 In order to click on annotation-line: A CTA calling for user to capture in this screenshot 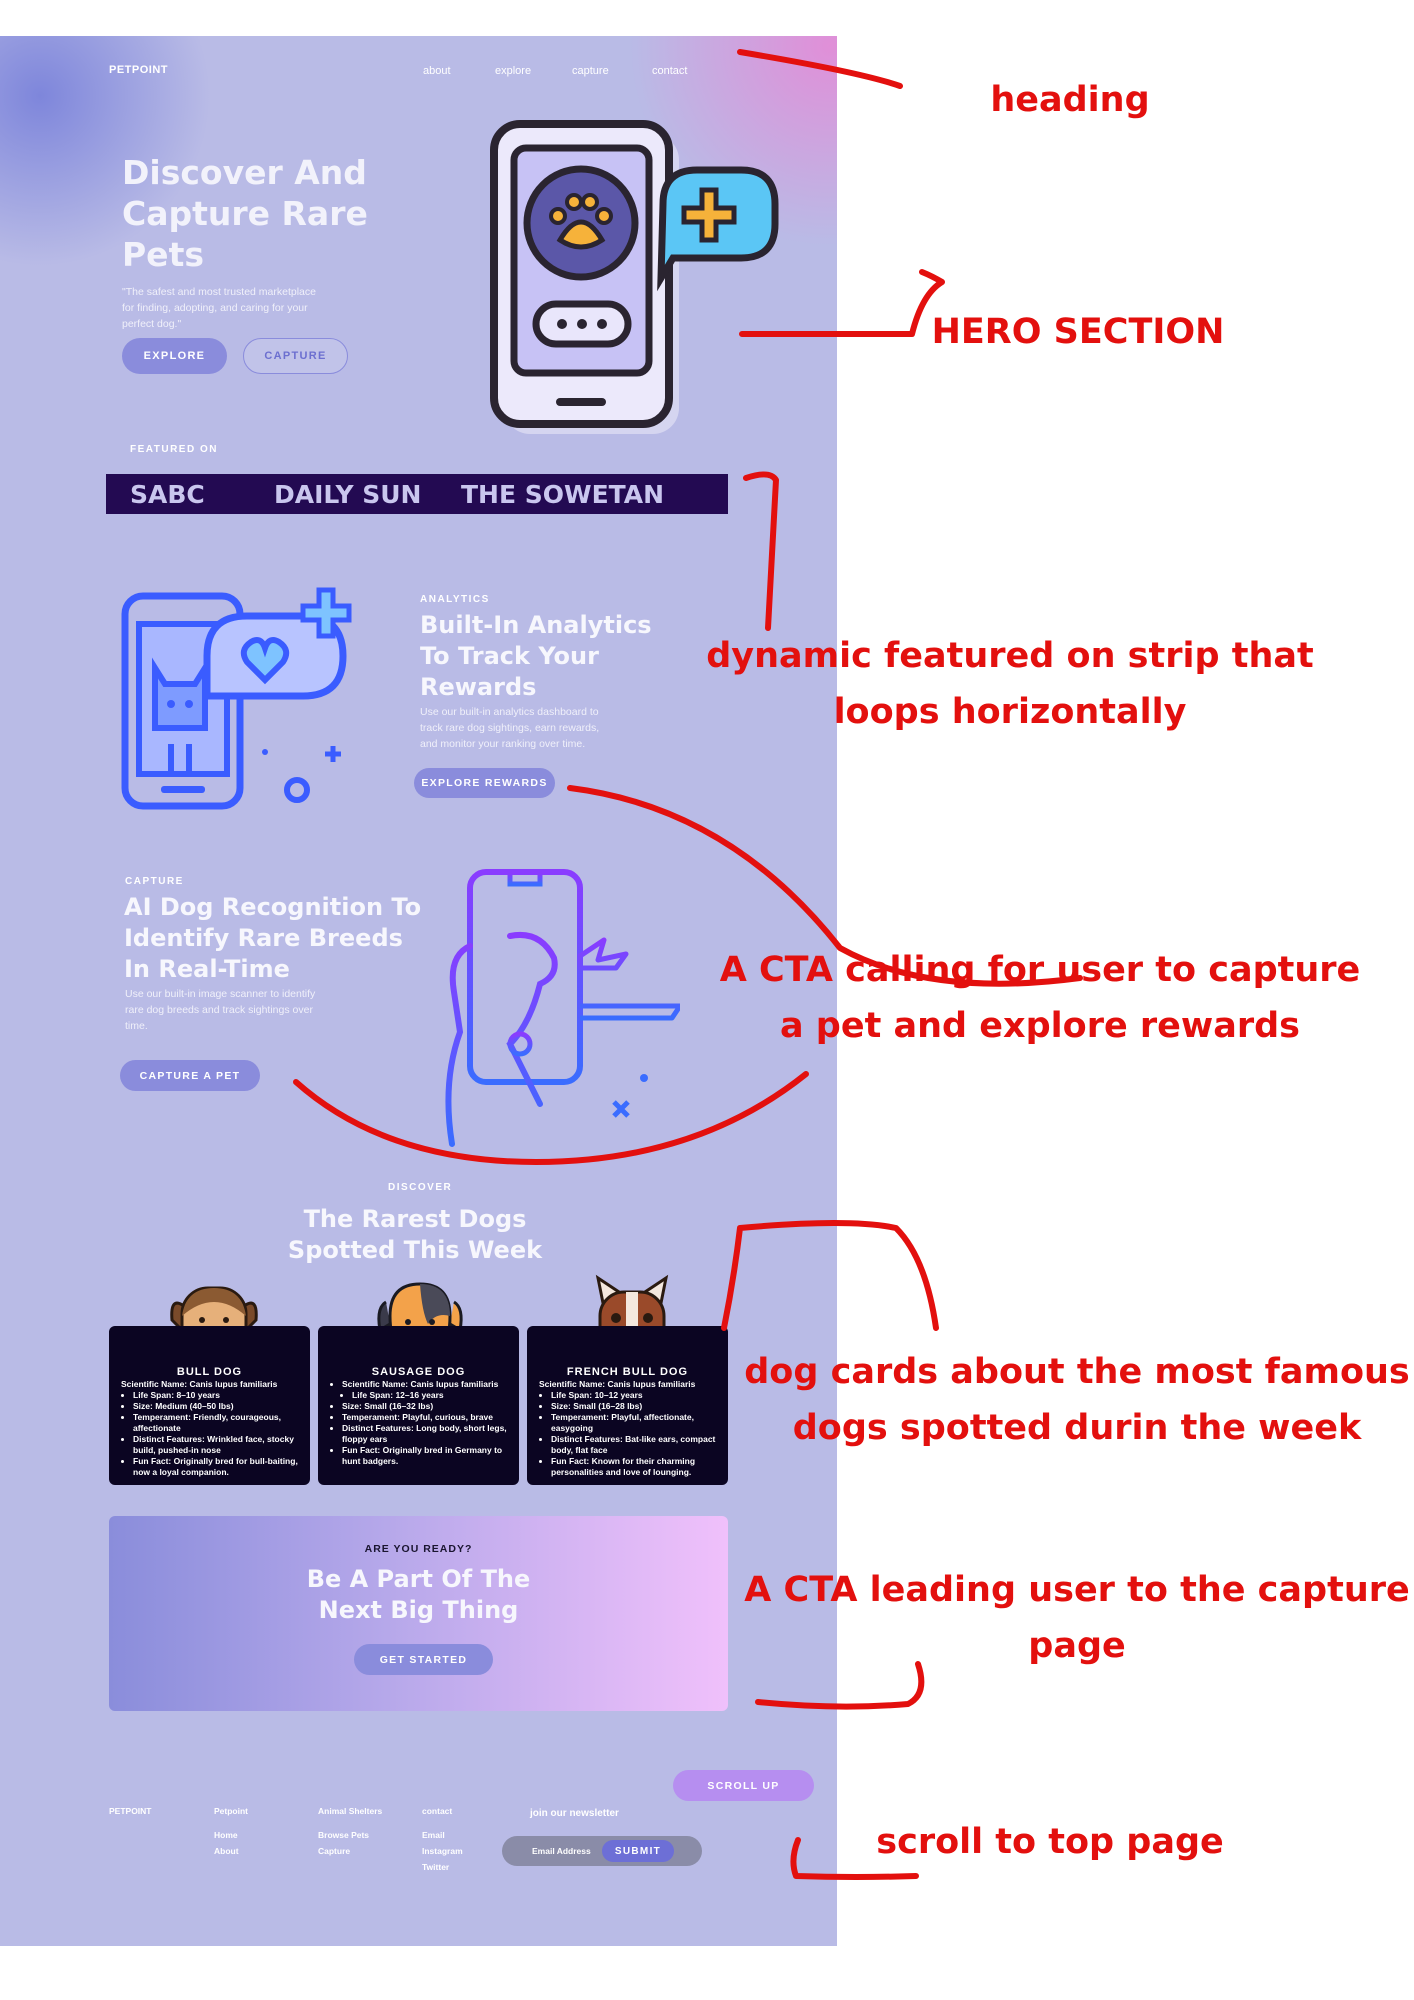, I will do `click(1040, 970)`.